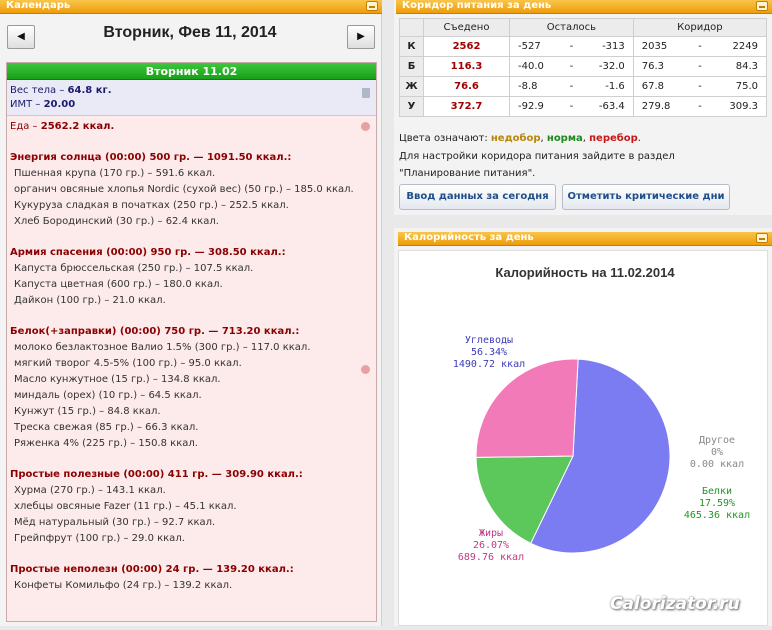  What do you see at coordinates (43, 104) in the screenshot?
I see `bmi-row: ИМТ – 20.00` at bounding box center [43, 104].